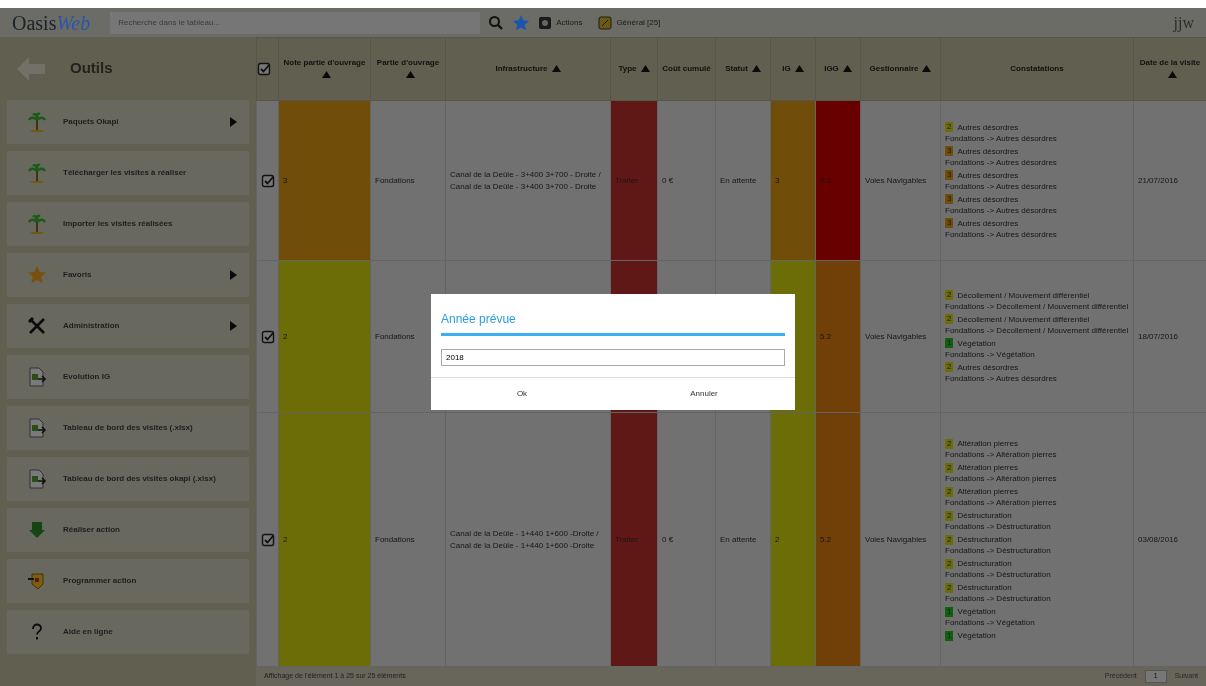 This screenshot has width=1206, height=686. Describe the element at coordinates (613, 357) in the screenshot. I see `year-input-field: 2018` at that location.